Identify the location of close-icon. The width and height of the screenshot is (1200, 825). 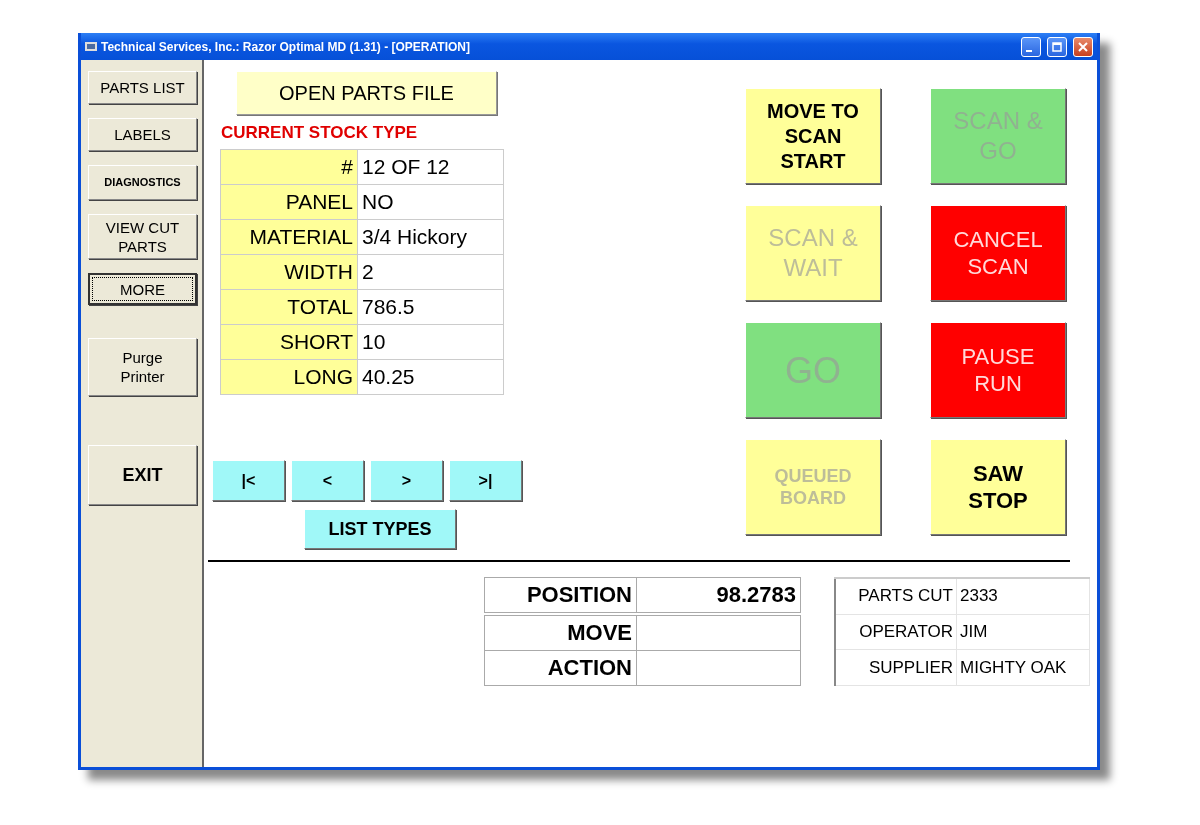
(1083, 46).